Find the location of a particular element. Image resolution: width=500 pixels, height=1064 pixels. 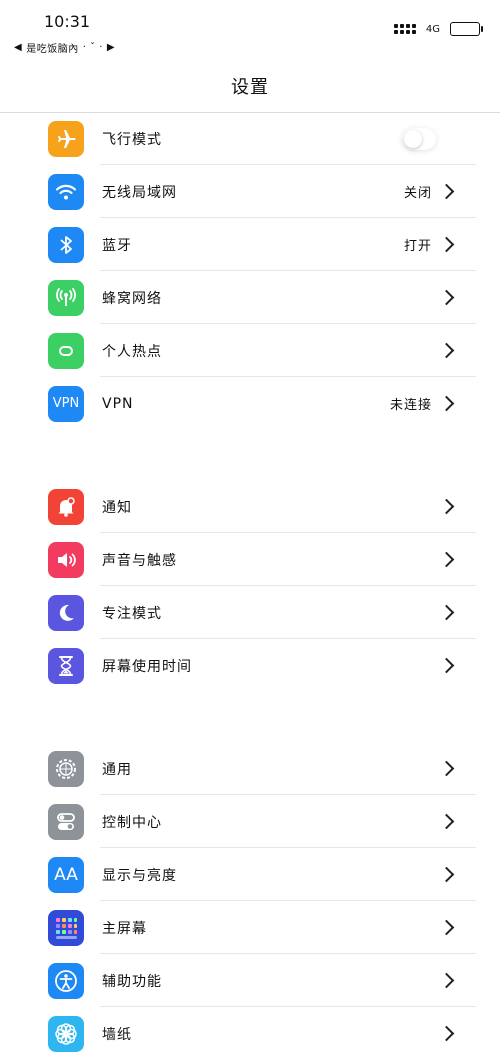

switches-icon is located at coordinates (66, 821).